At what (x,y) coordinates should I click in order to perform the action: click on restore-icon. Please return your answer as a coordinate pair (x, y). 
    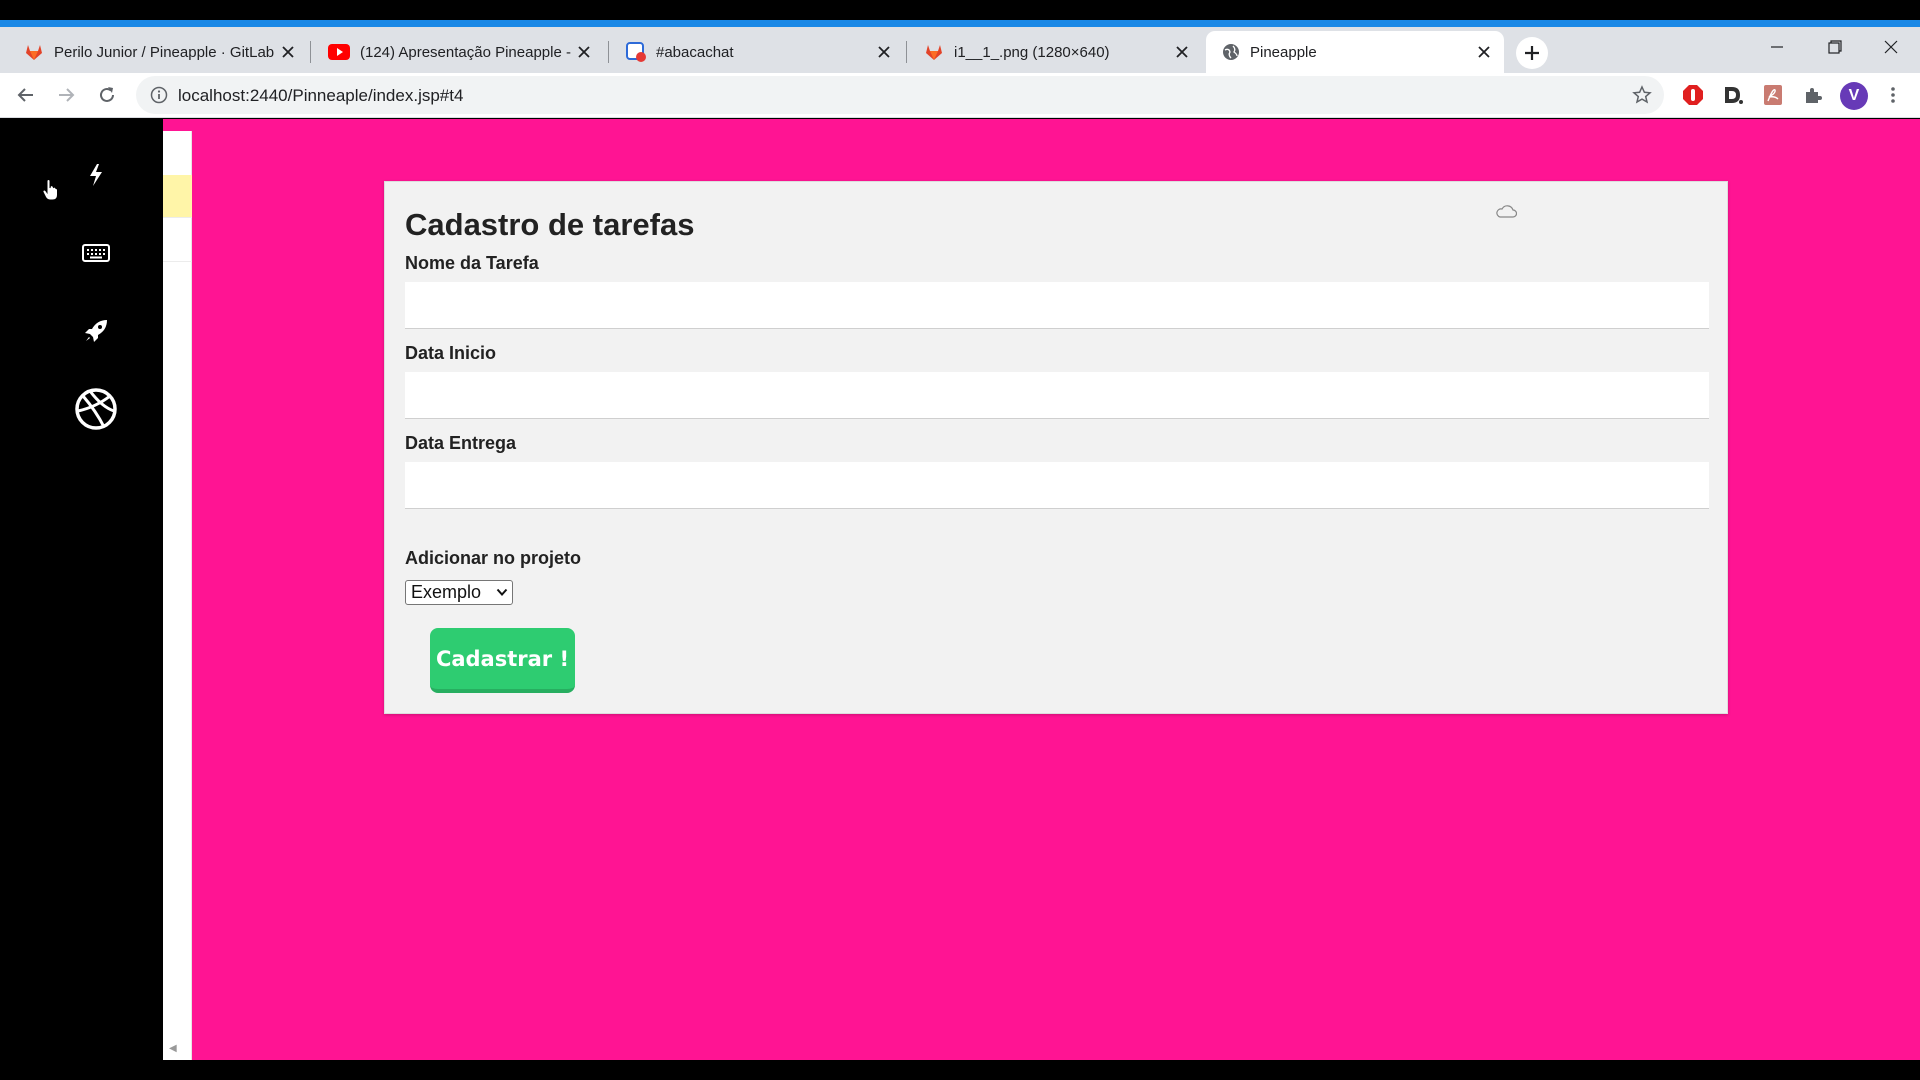
    Looking at the image, I should click on (1835, 47).